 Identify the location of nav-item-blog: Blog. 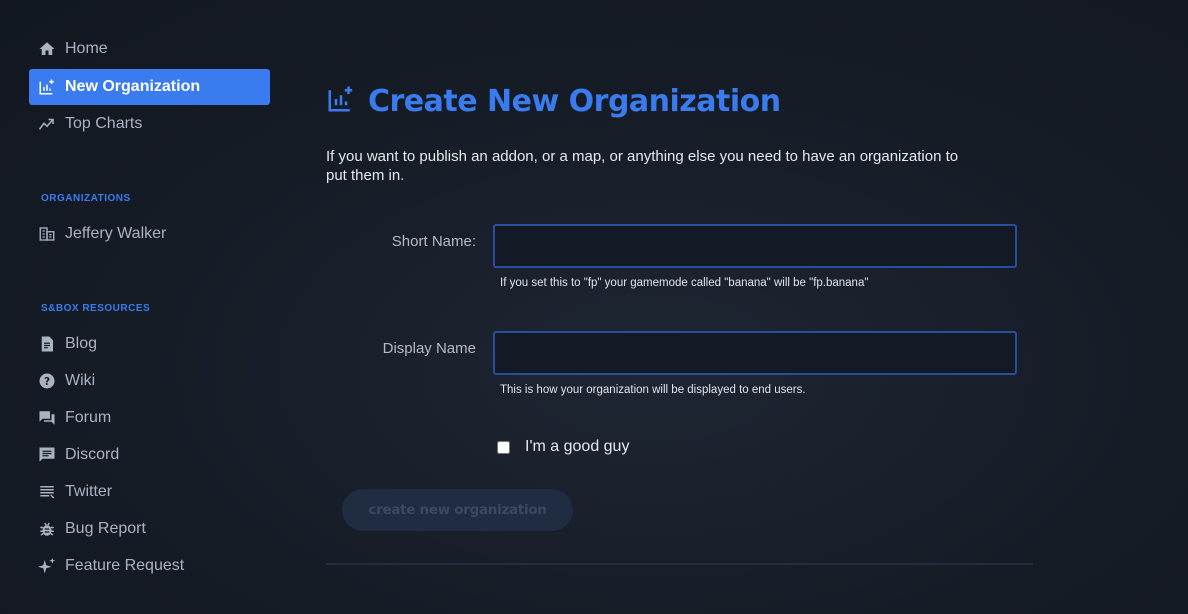
(149, 344).